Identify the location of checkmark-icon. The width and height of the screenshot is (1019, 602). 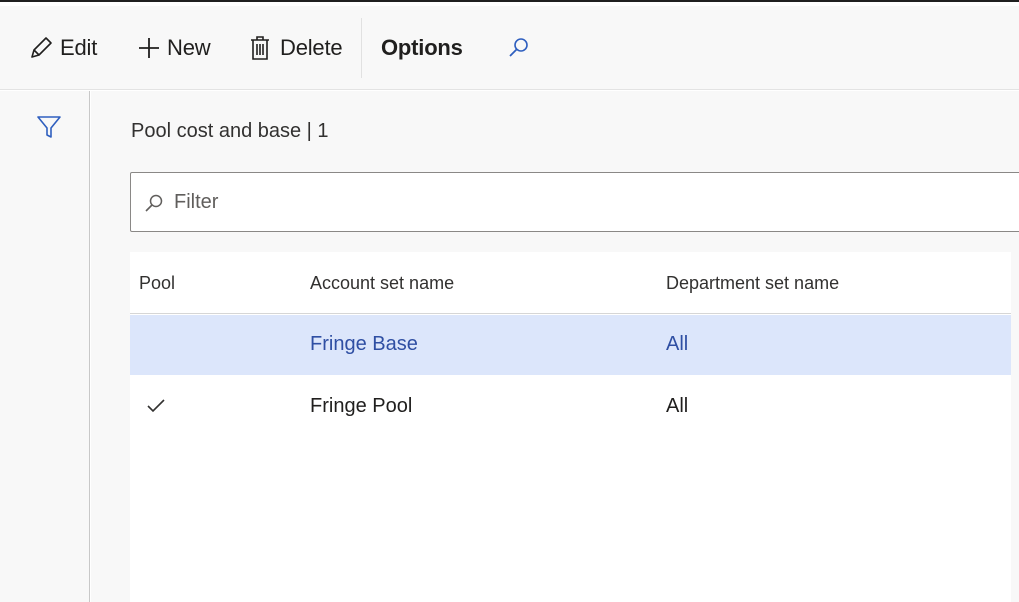
(156, 409).